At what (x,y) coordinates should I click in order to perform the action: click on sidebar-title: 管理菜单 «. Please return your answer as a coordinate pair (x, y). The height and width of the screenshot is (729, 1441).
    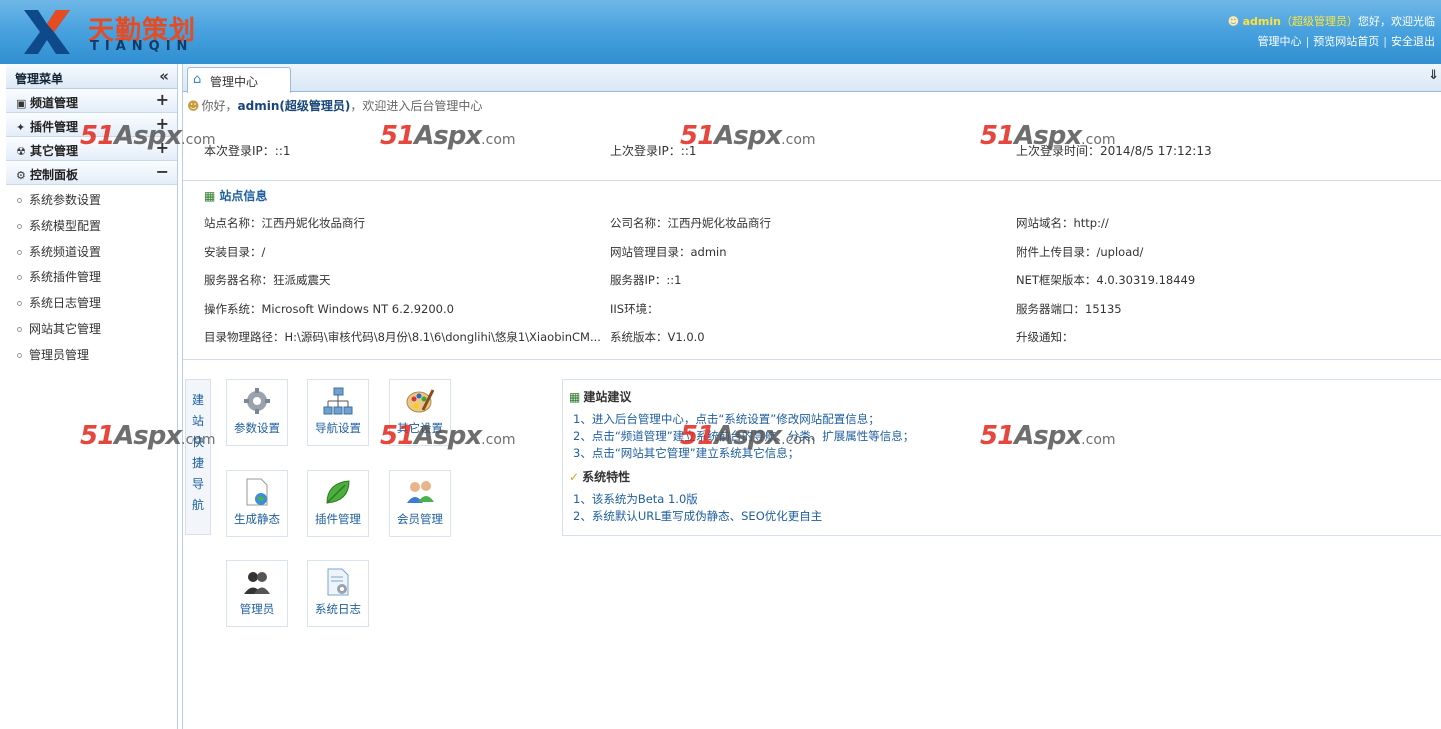
    Looking at the image, I should click on (91, 76).